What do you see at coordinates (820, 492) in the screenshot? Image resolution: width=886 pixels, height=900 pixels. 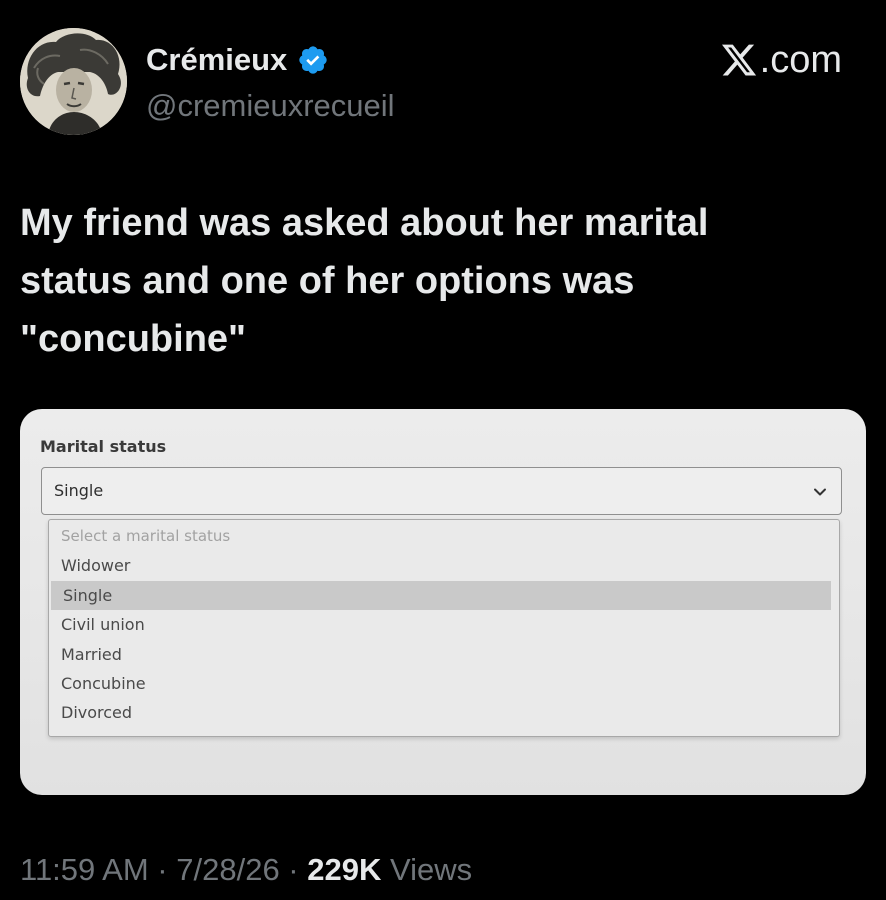 I see `chevron-down-icon` at bounding box center [820, 492].